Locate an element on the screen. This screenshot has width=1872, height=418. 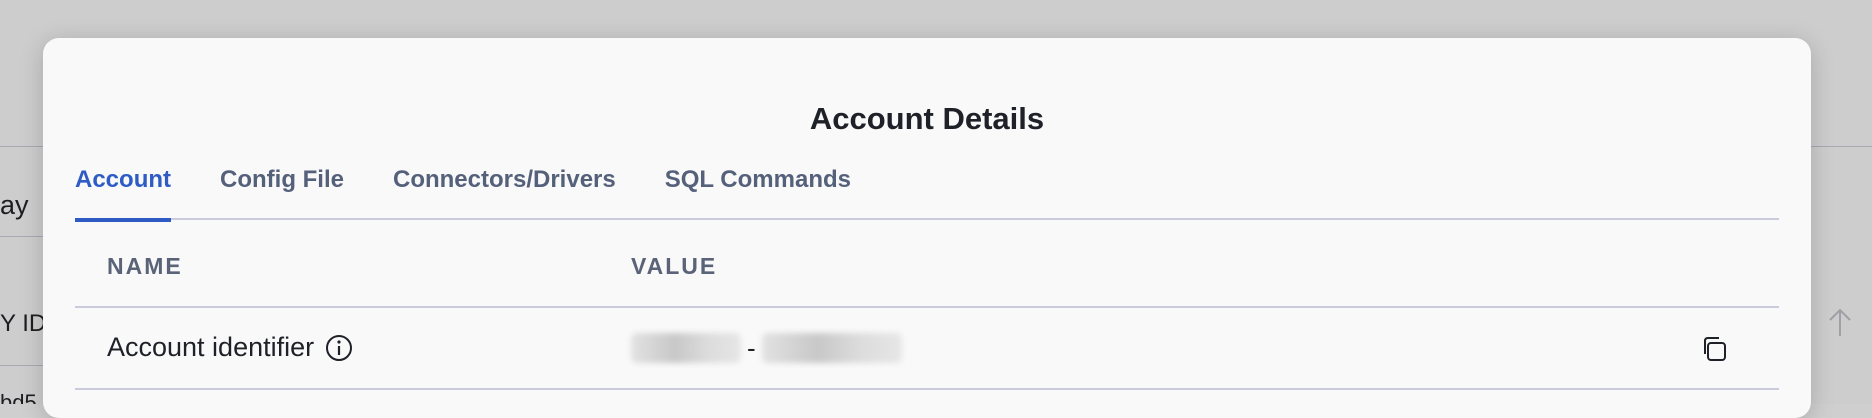
background-text-fragment: bd5 is located at coordinates (18, 397).